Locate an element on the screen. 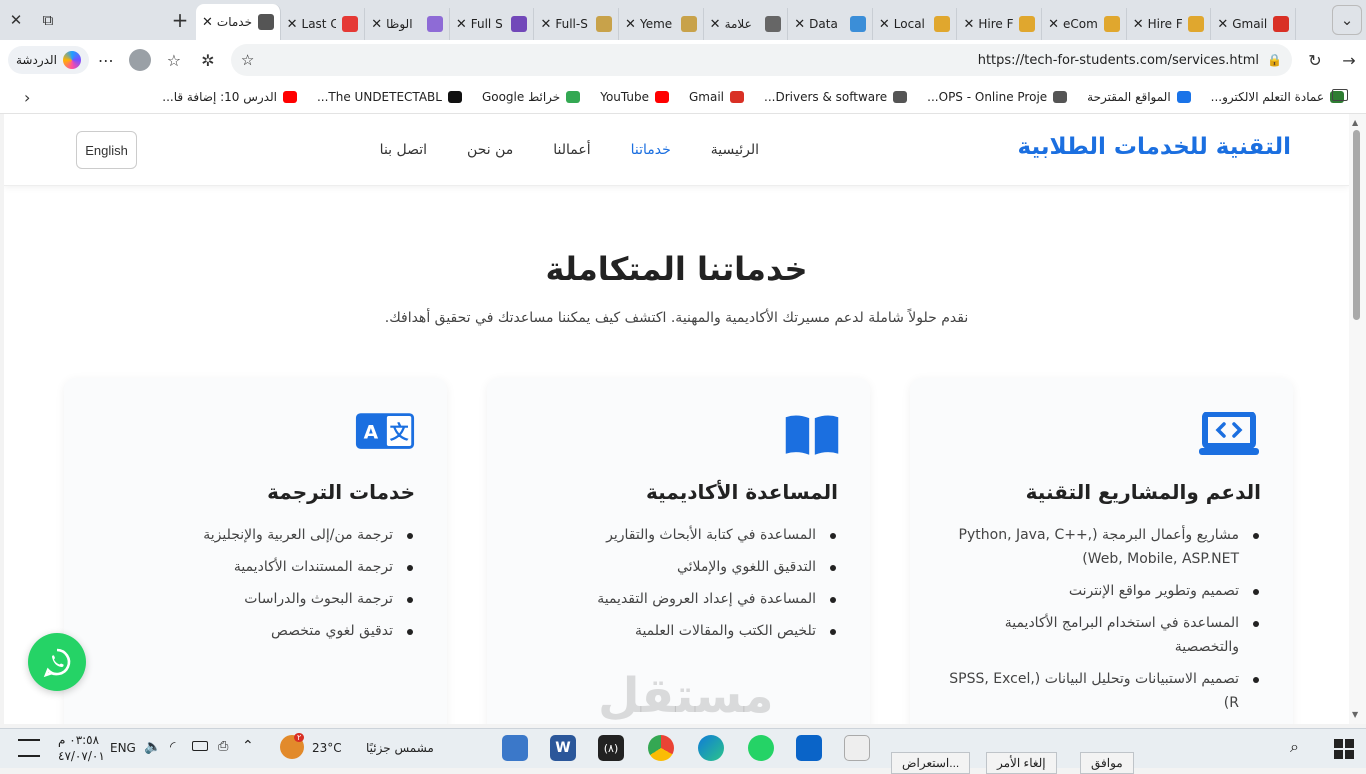 The width and height of the screenshot is (1366, 774). scroll-up-icon: ▲ is located at coordinates (1355, 122).